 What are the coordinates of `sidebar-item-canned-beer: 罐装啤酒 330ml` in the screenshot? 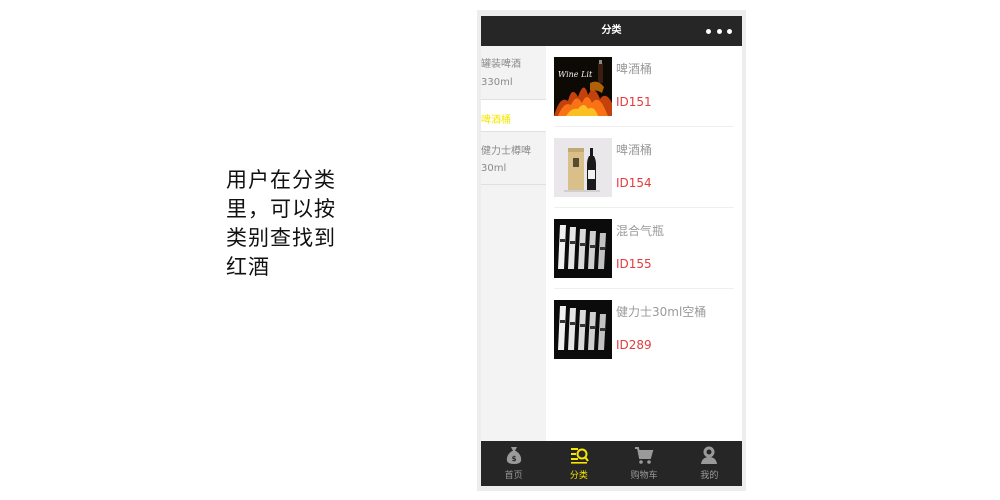 It's located at (513, 73).